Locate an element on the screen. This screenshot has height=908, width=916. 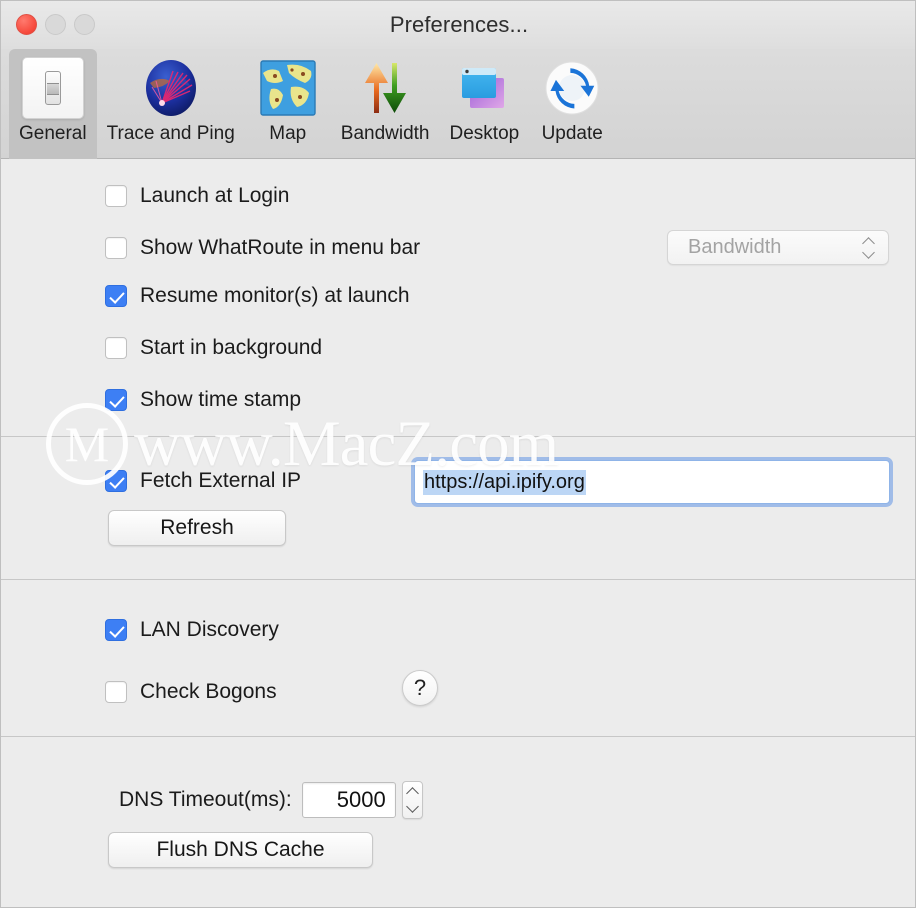
windows-stack-icon is located at coordinates (484, 88).